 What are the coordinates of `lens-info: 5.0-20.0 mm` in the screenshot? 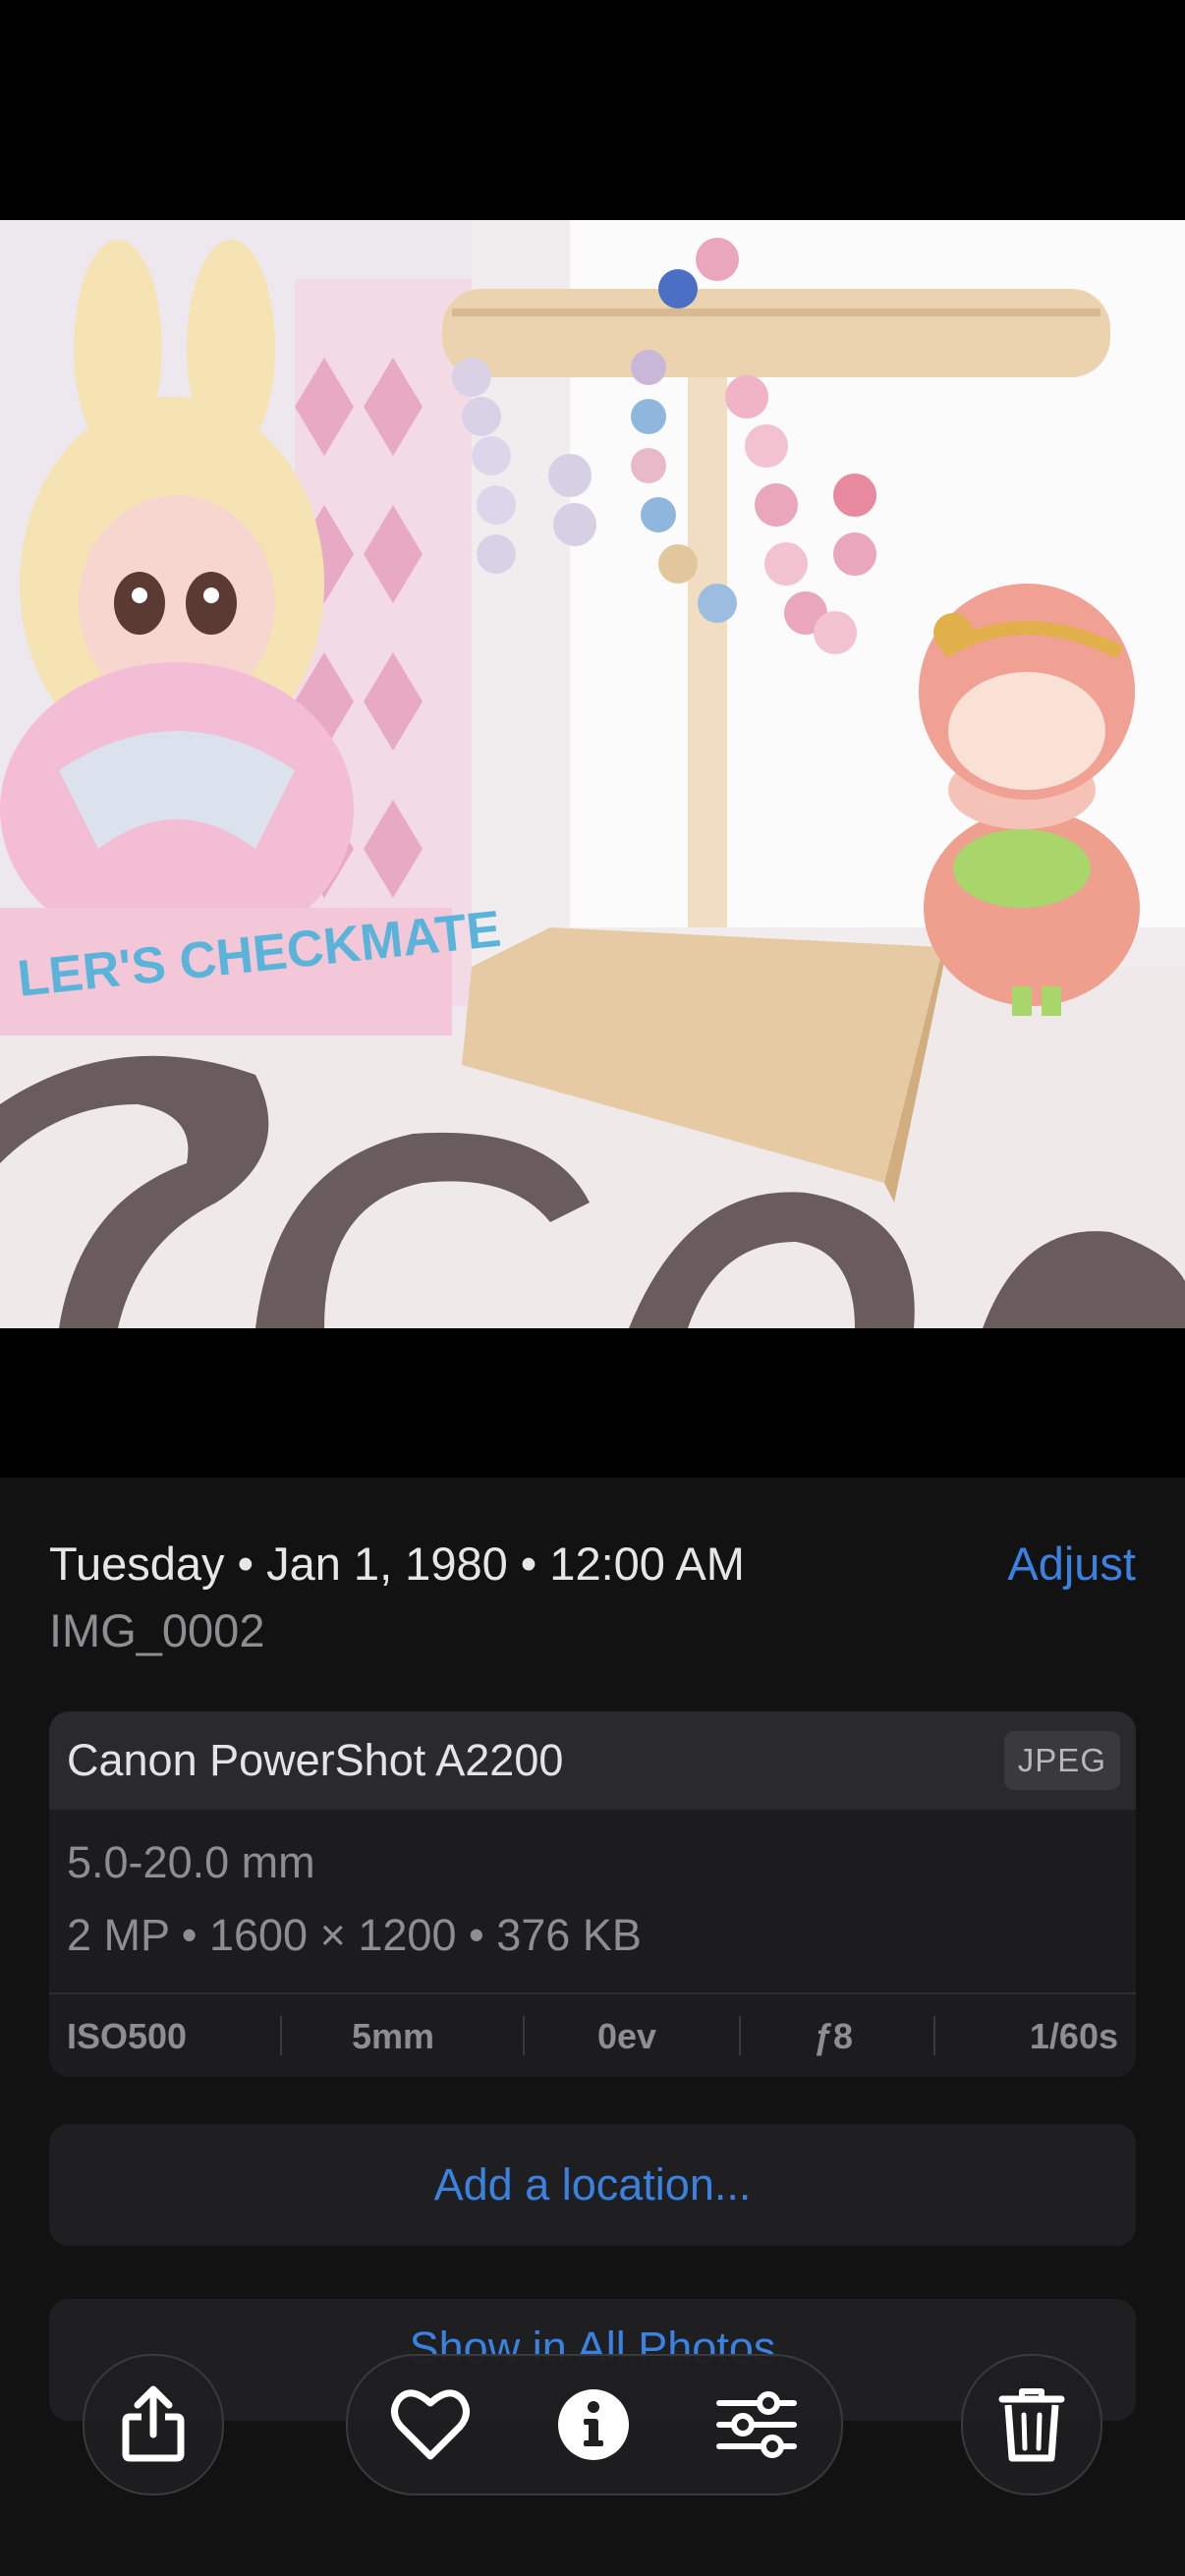 It's located at (191, 1862).